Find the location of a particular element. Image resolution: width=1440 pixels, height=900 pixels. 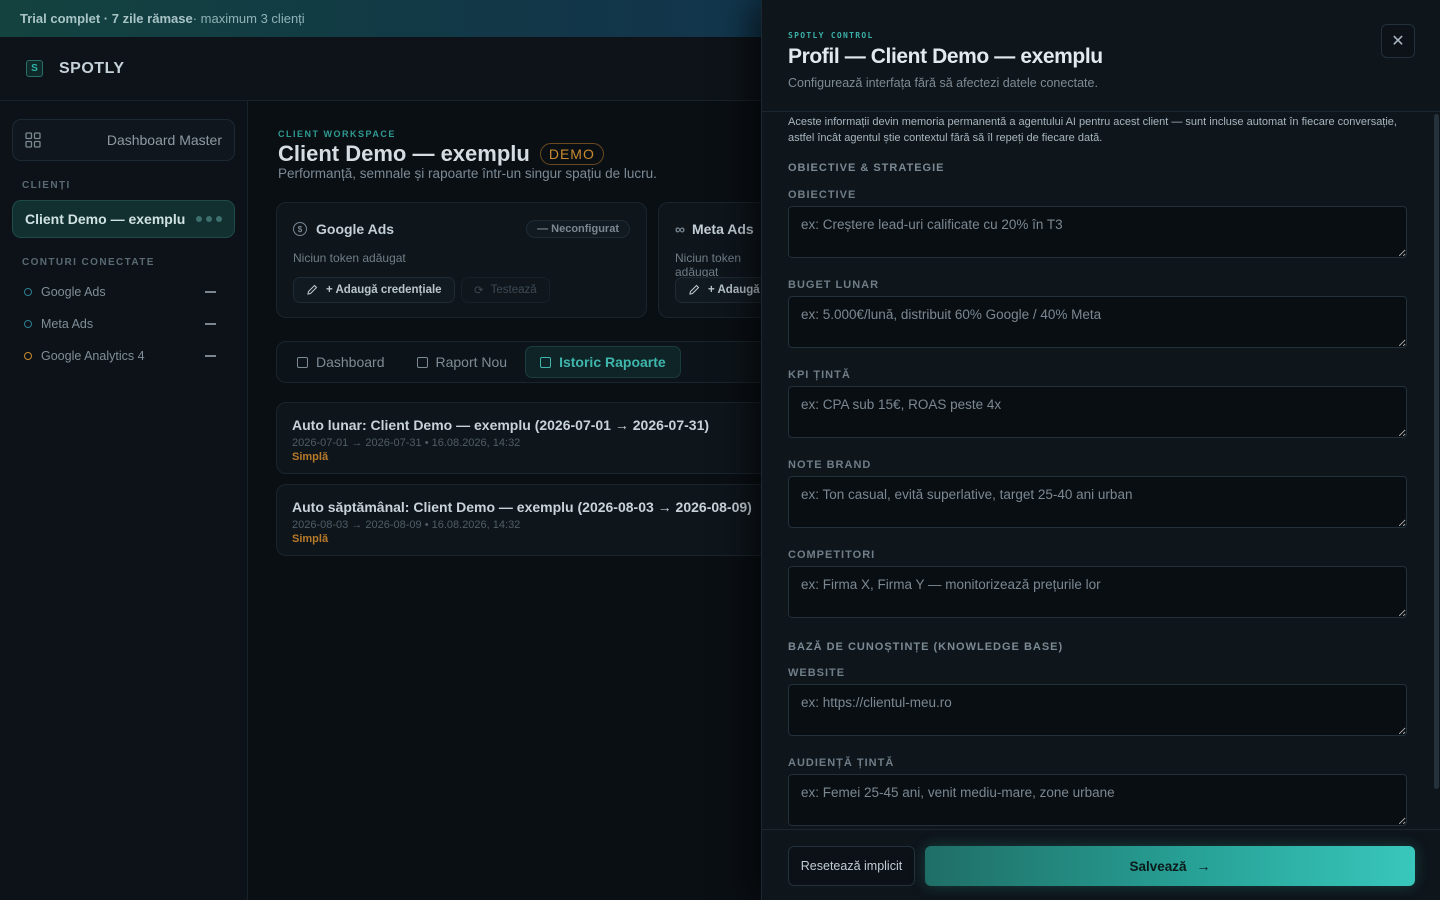

drawer-footer: Resetează implicit Salvează → is located at coordinates (1101, 865).